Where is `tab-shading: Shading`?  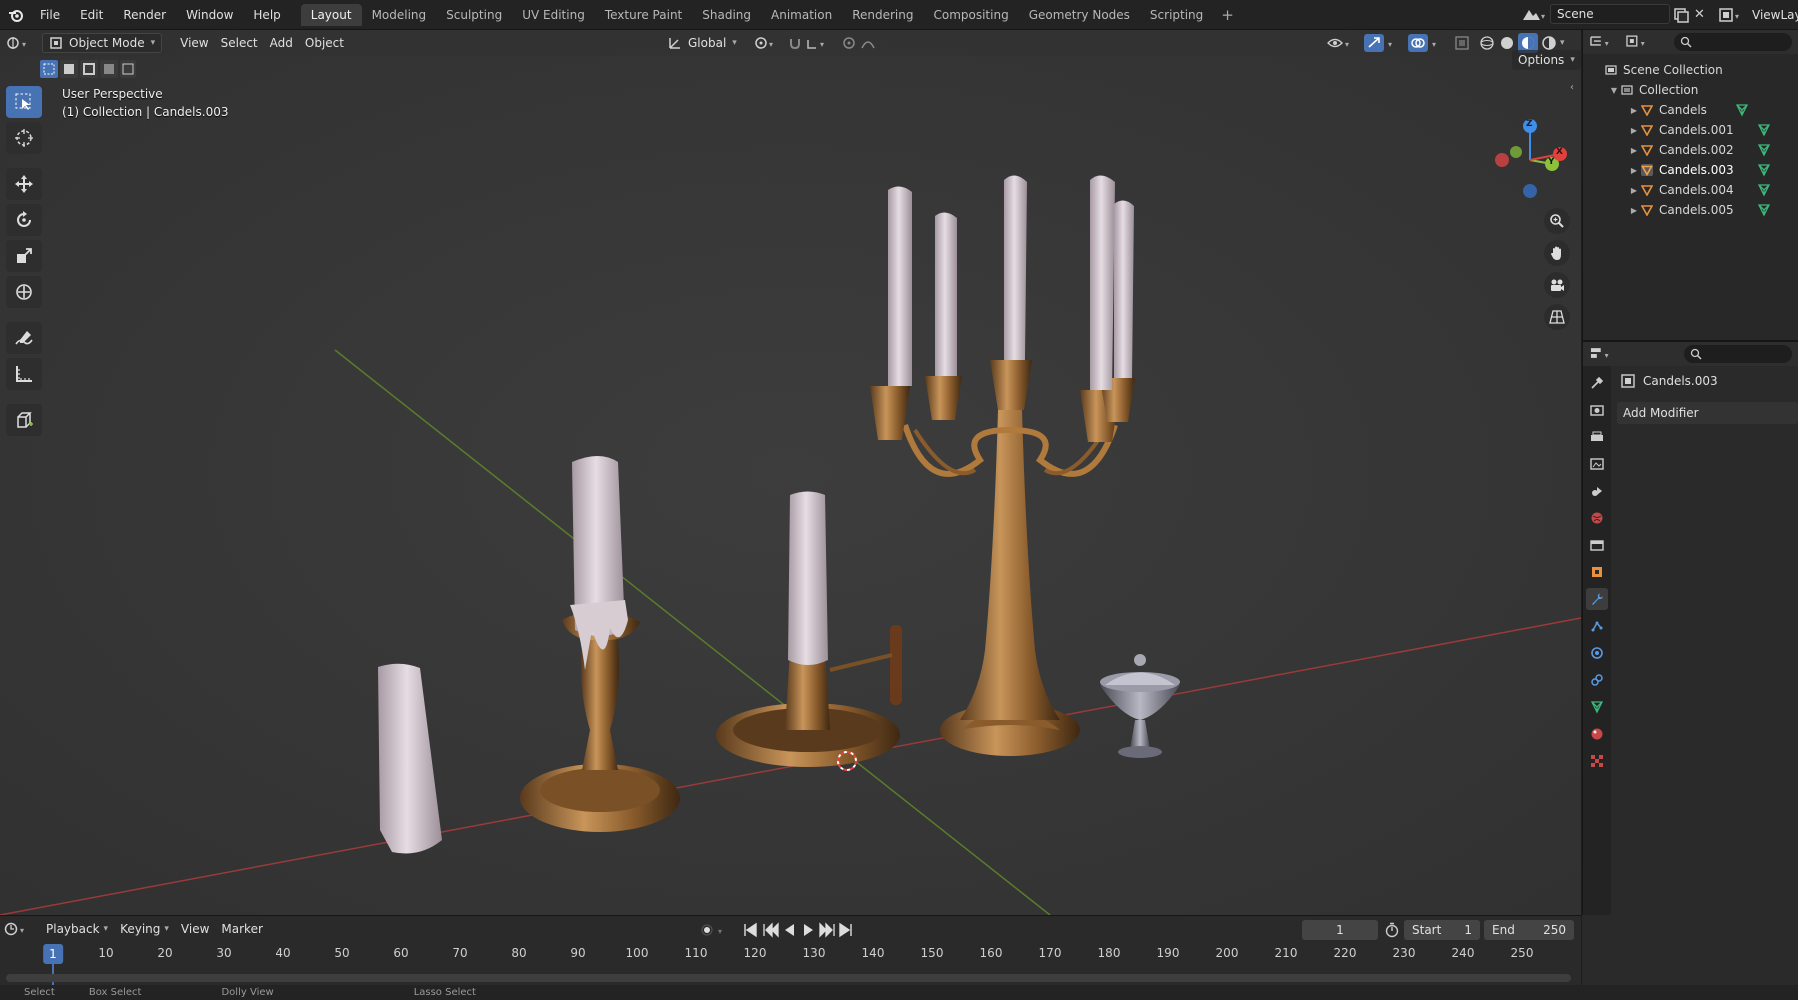
tab-shading: Shading is located at coordinates (726, 15).